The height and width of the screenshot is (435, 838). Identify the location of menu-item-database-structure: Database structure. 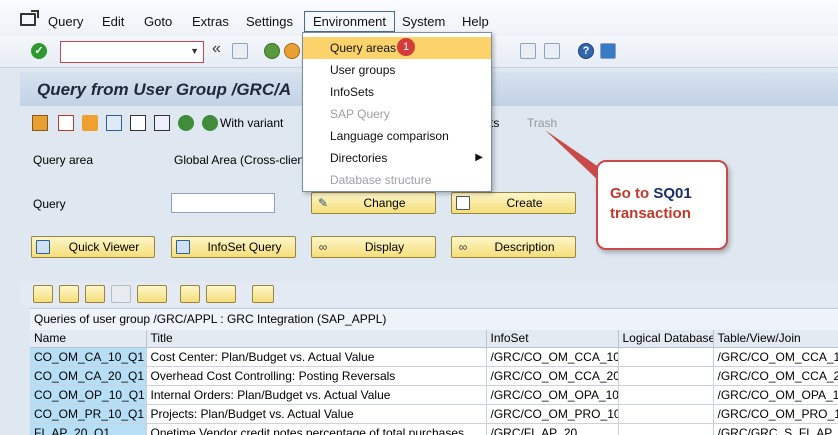
(381, 180).